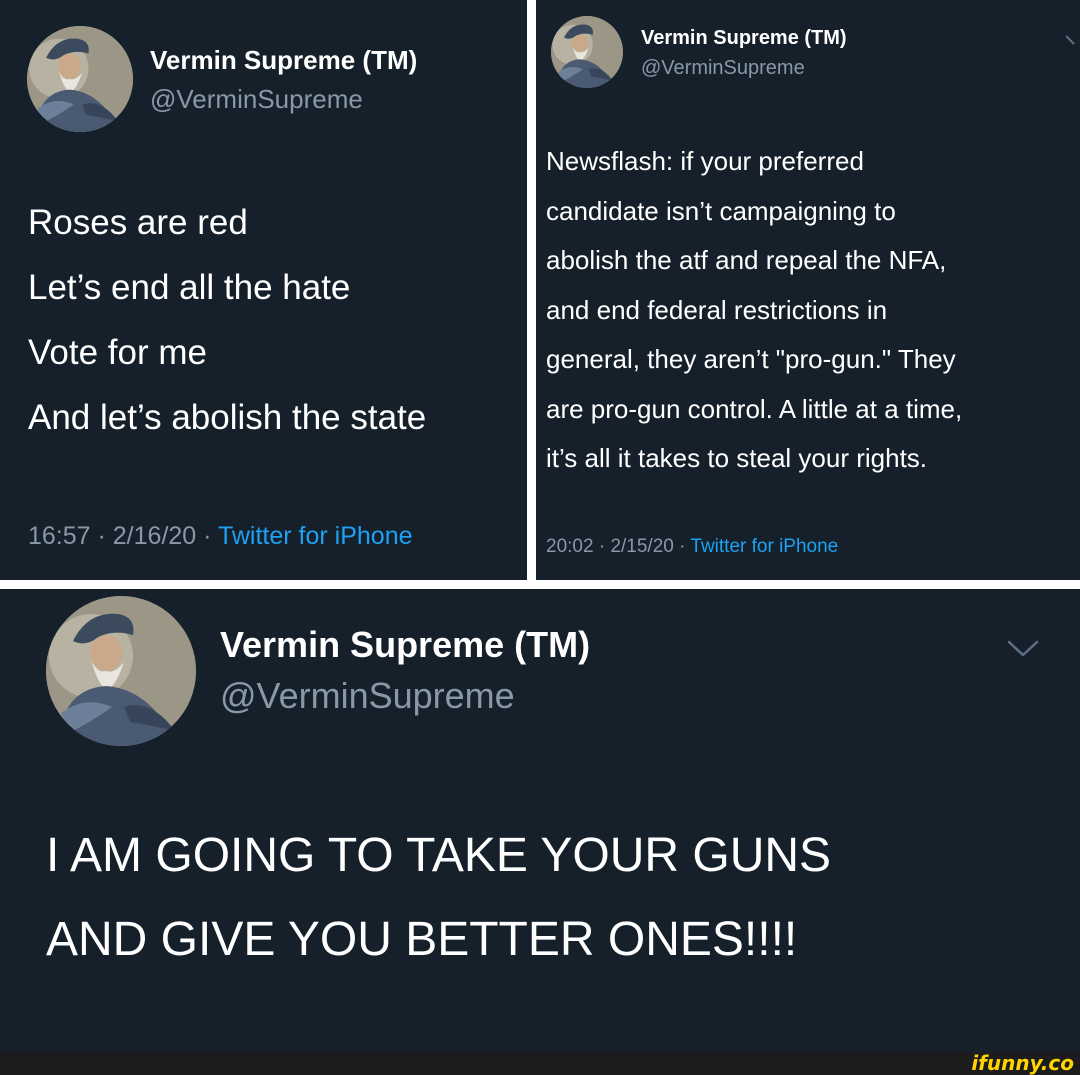 The image size is (1080, 1075). What do you see at coordinates (746, 260) in the screenshot?
I see `tweet-text-line: abolish the atf and repeal the NFA,` at bounding box center [746, 260].